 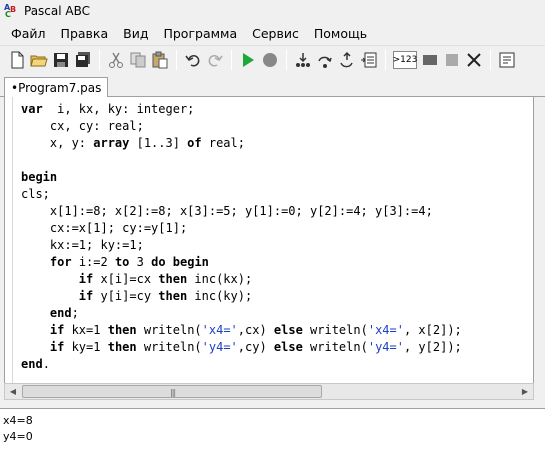 I want to click on output-line: y4=0, so click(x=18, y=436).